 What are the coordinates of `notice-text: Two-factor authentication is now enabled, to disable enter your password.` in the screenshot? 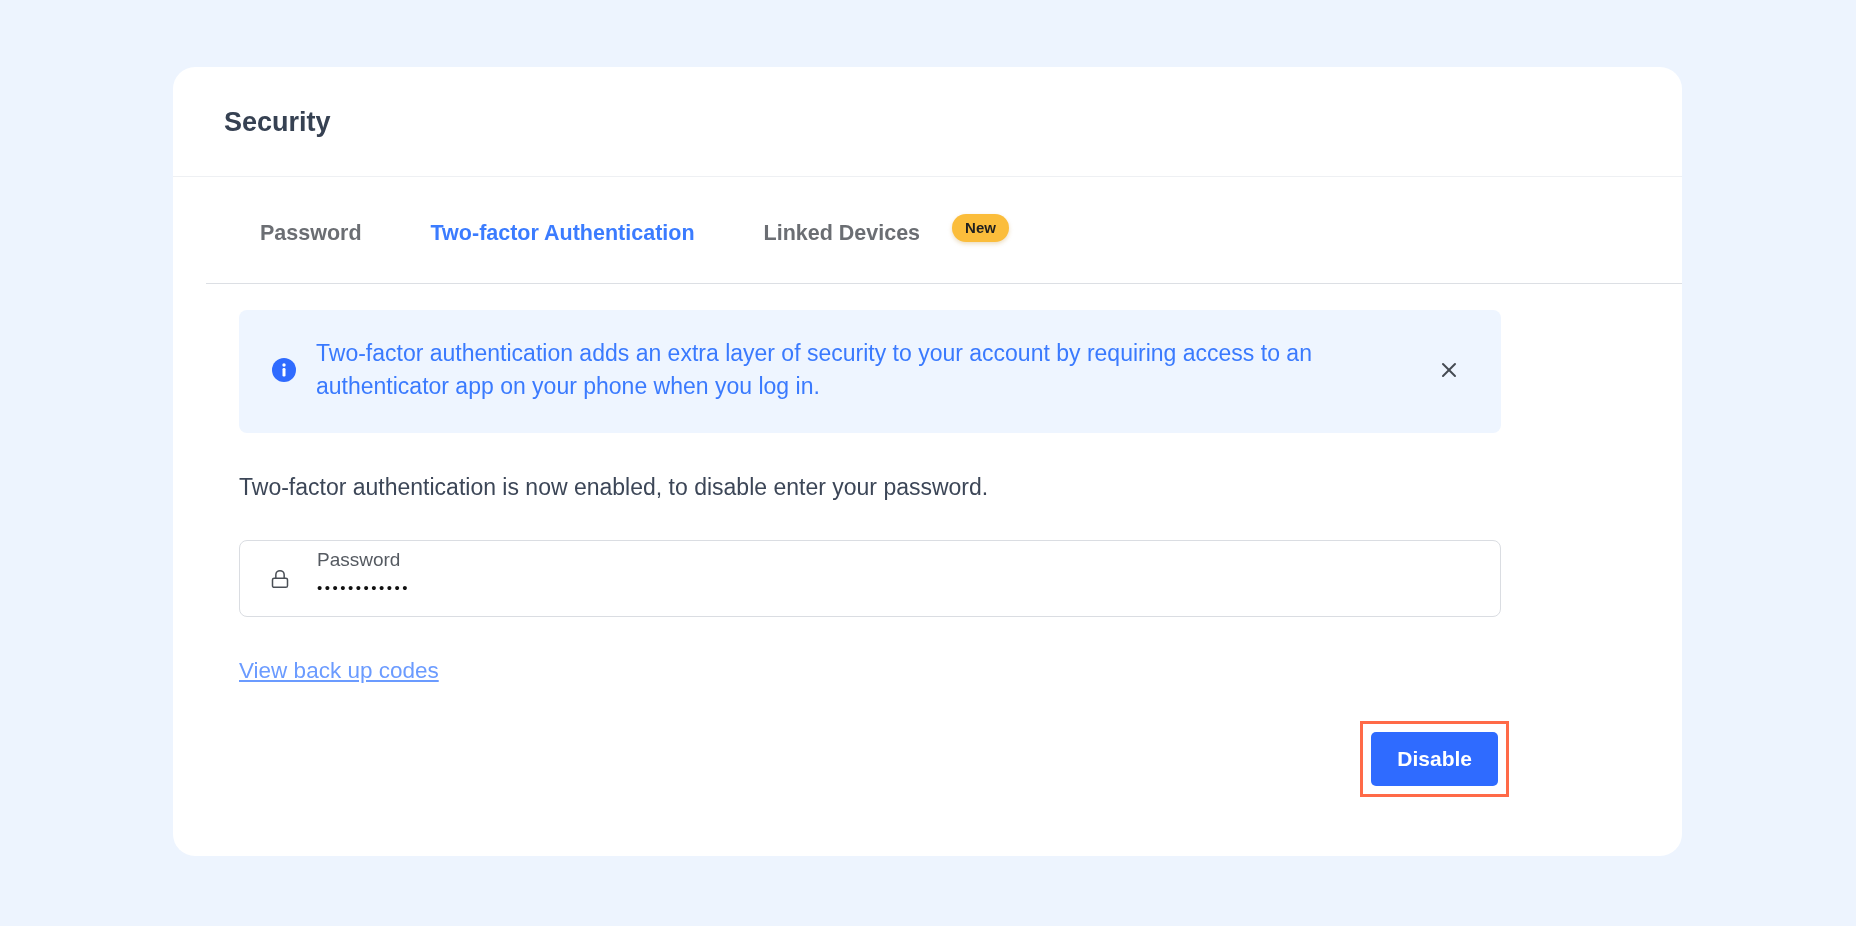 It's located at (614, 487).